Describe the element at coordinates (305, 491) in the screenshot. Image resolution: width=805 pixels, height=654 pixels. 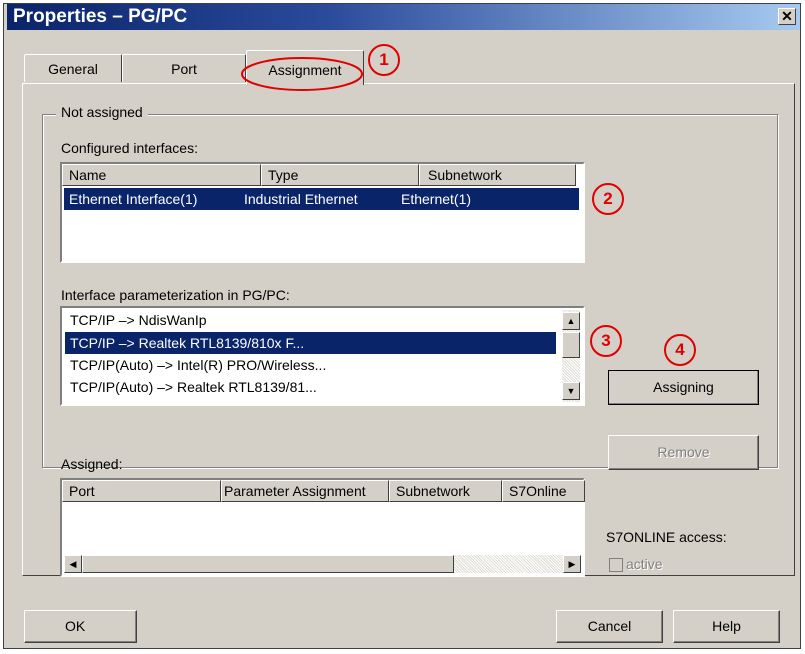
I see `column-header-parameter-assignment: Parameter Assignment` at that location.